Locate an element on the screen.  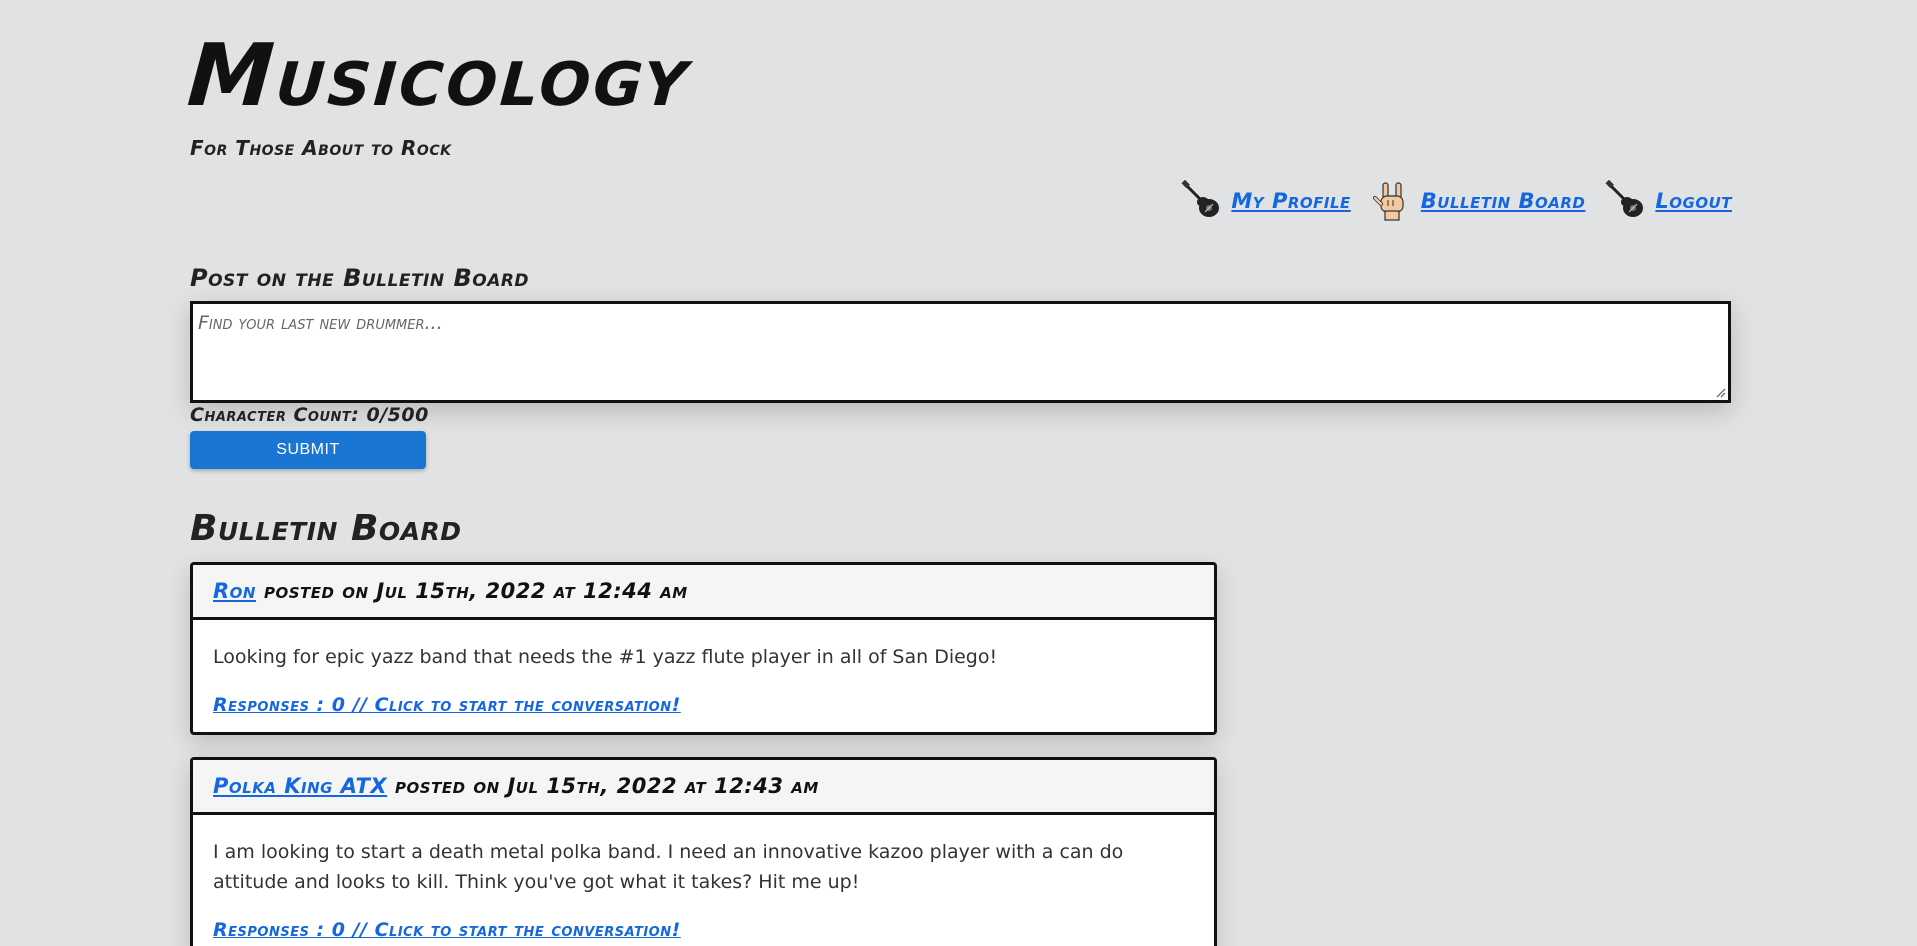
post-meta: posted on Jul 15th, 2022 at 12:44 am is located at coordinates (475, 591).